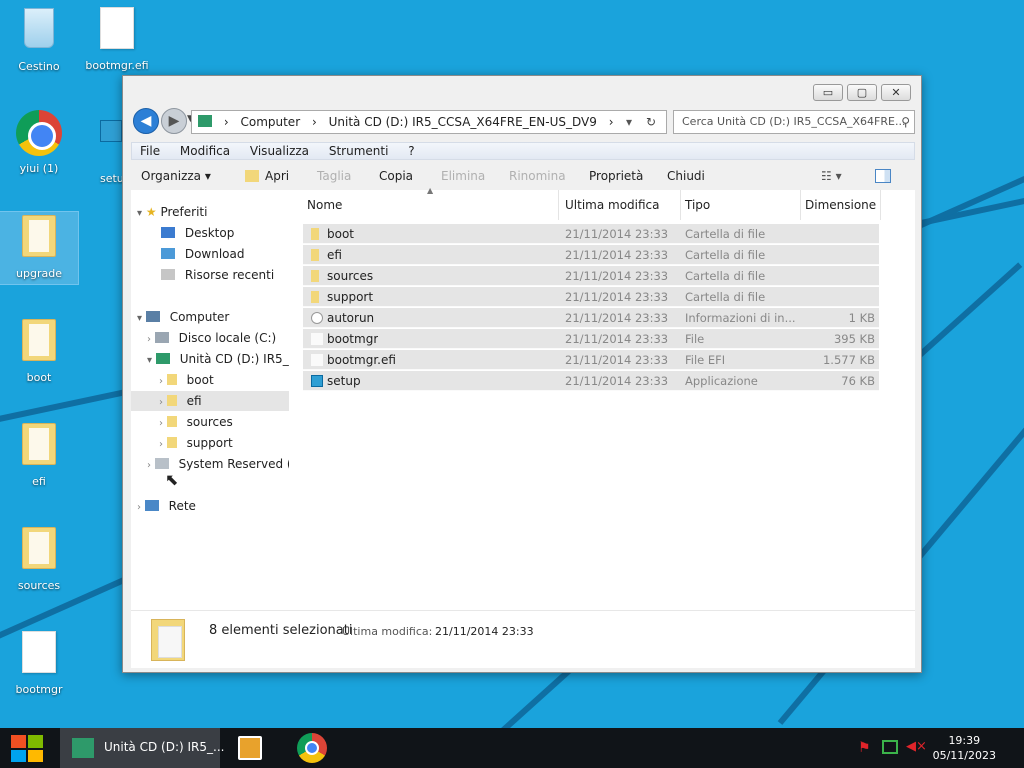 The image size is (1024, 768). Describe the element at coordinates (27, 748) in the screenshot. I see `start-button` at that location.